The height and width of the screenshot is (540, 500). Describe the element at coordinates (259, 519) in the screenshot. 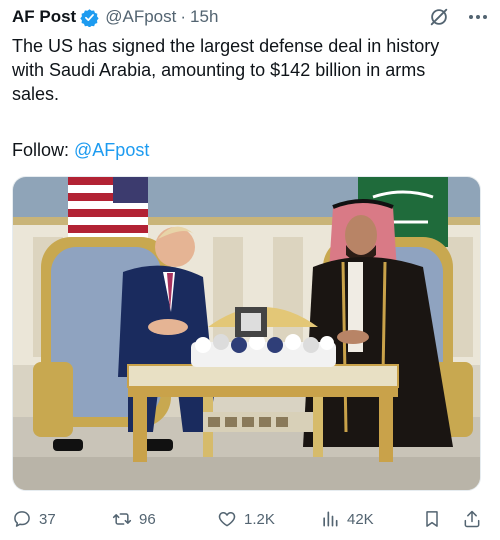

I see `like-count: 1.2K` at that location.